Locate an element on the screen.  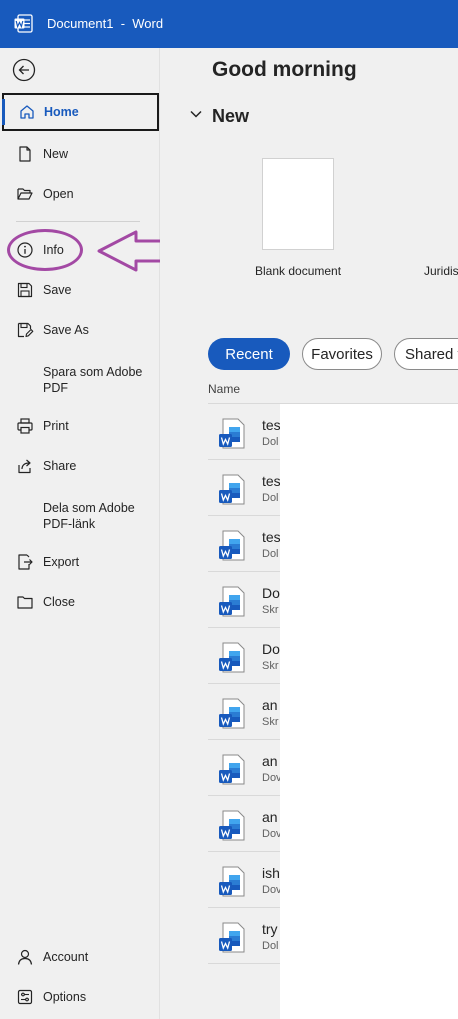
printer-icon is located at coordinates (25, 426).